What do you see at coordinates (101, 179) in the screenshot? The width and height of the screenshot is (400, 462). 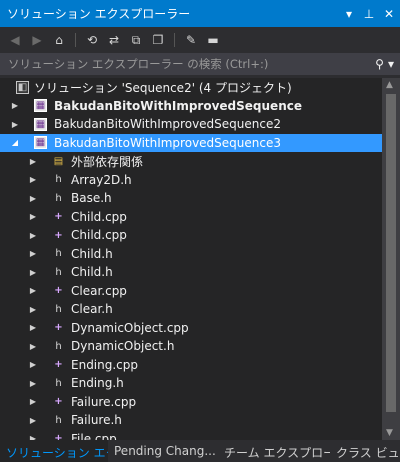 I see `tree-node-label: Array2D.h` at bounding box center [101, 179].